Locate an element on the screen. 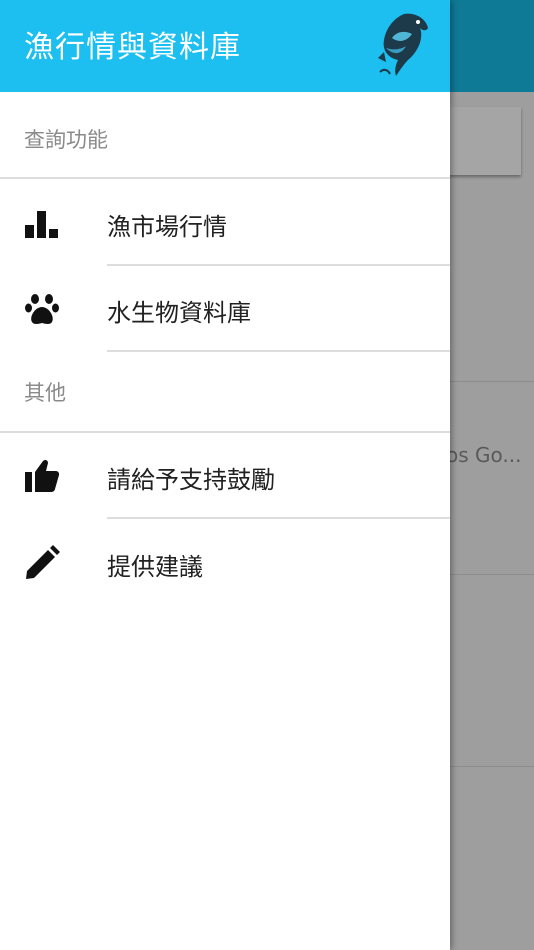 This screenshot has height=950, width=534. menu-item-support: 請給予支持鼓勵 is located at coordinates (225, 476).